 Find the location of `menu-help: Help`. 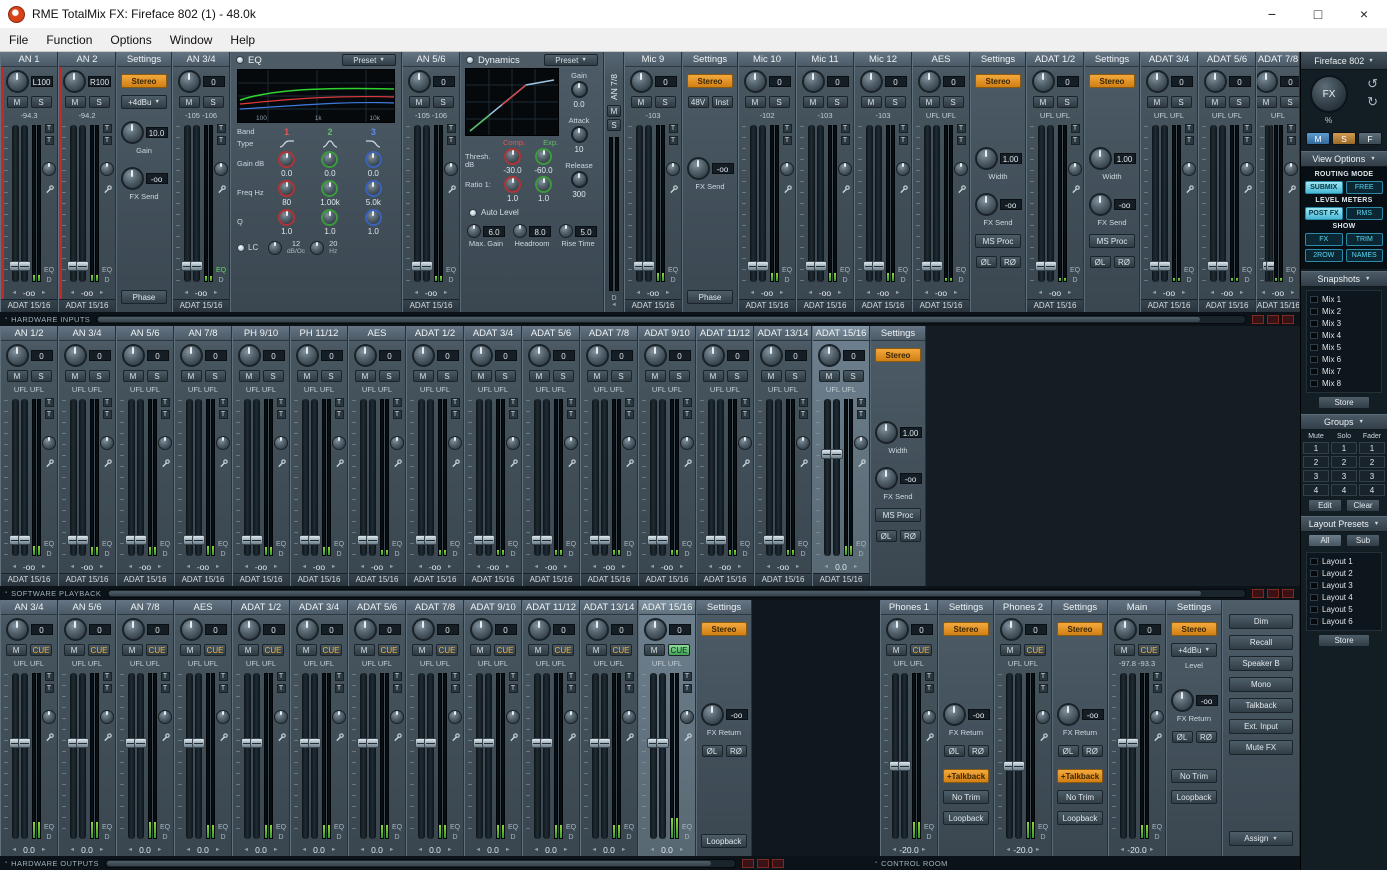

menu-help: Help is located at coordinates (242, 39).